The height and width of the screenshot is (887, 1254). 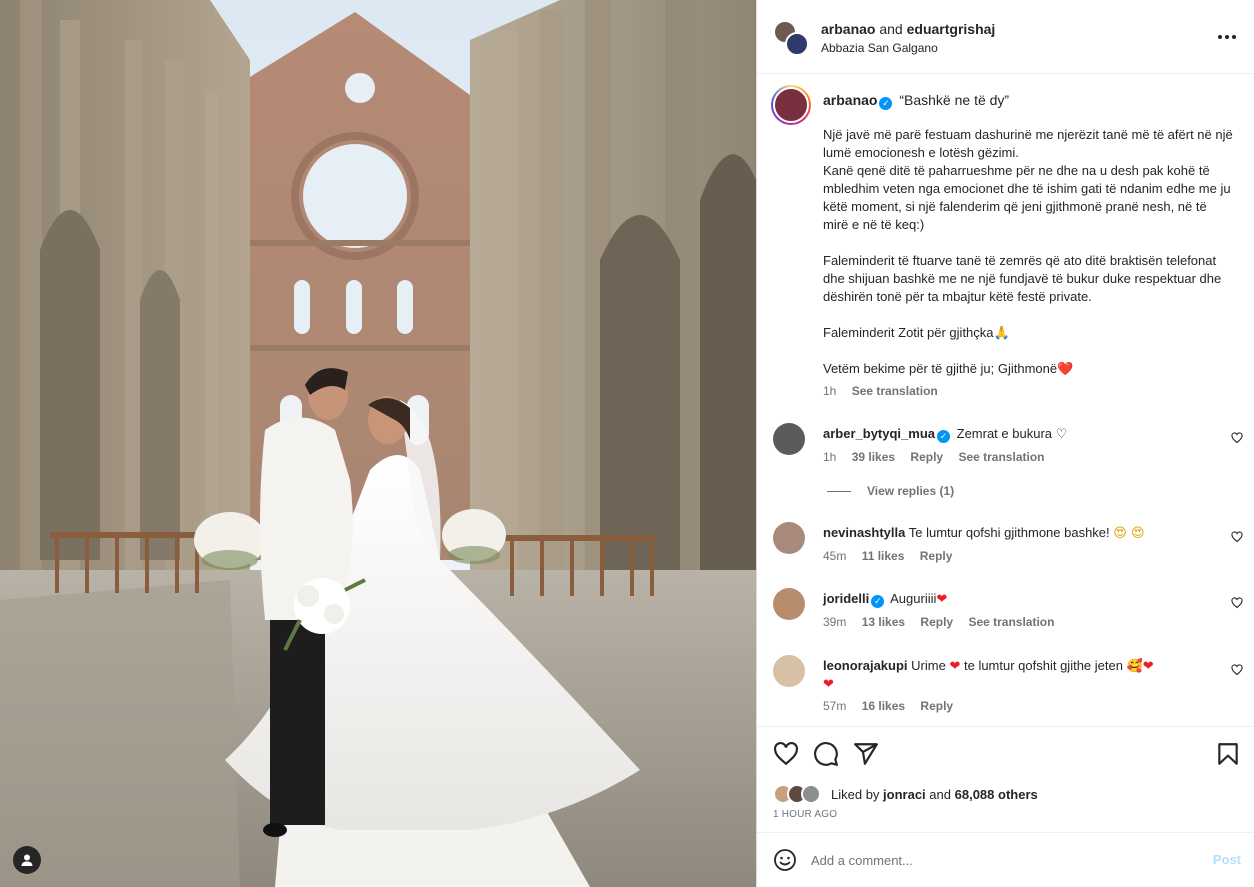 I want to click on comment-username: joridelli, so click(x=846, y=598).